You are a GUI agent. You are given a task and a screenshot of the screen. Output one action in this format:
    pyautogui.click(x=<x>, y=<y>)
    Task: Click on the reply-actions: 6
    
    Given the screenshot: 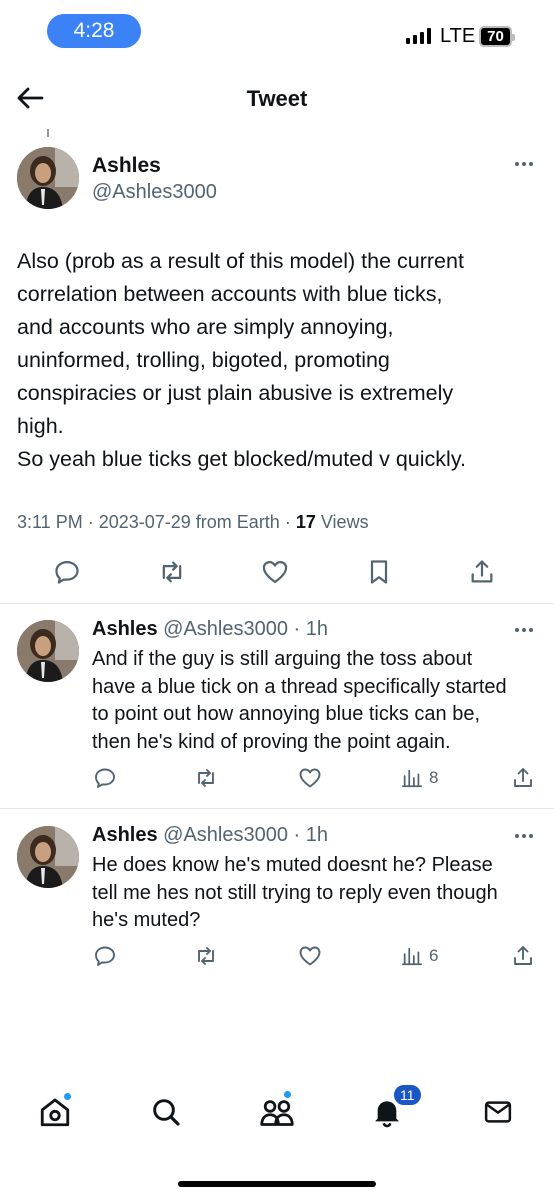 What is the action you would take?
    pyautogui.click(x=277, y=956)
    